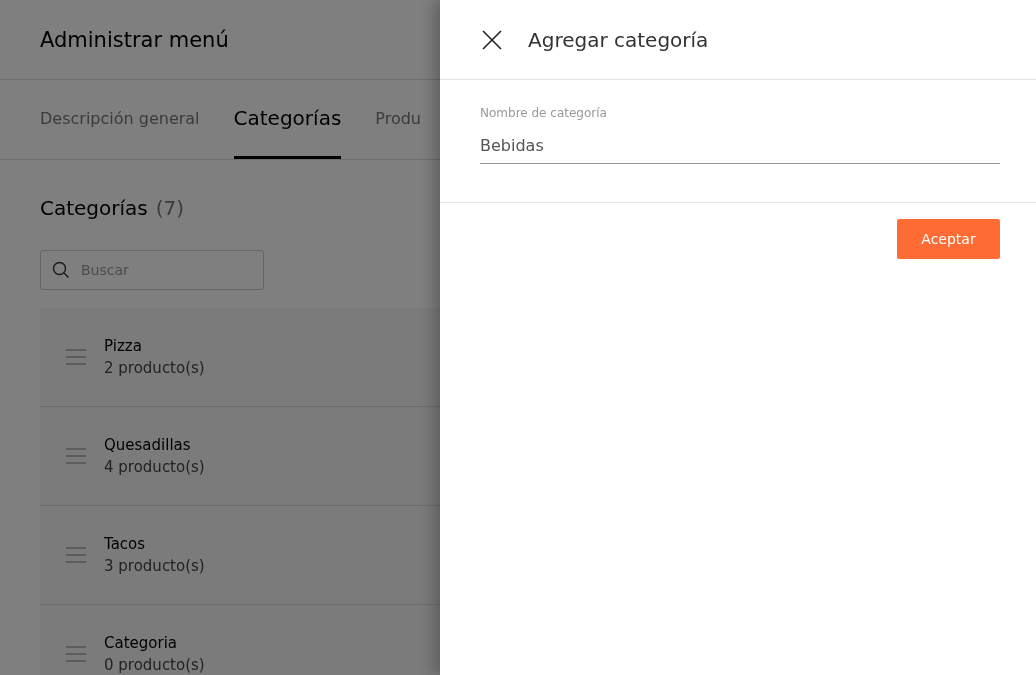  Describe the element at coordinates (61, 270) in the screenshot. I see `search-icon` at that location.